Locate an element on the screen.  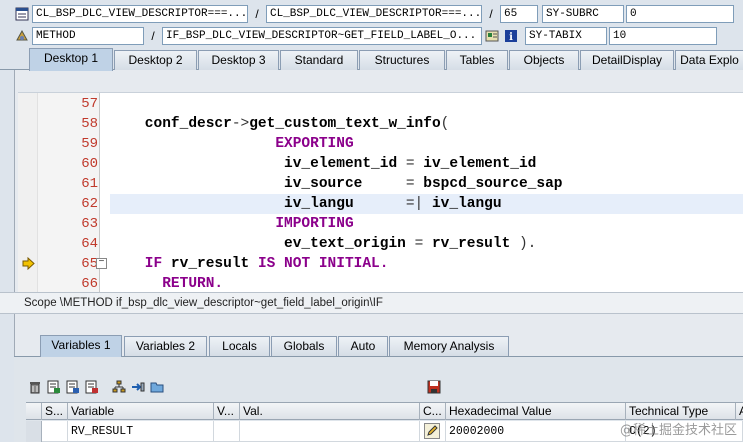
current-line-arrow-icon is located at coordinates (28, 263).